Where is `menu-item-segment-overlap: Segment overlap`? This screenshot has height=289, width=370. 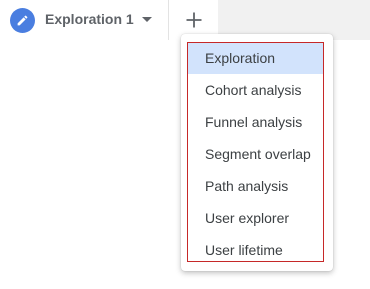 menu-item-segment-overlap: Segment overlap is located at coordinates (255, 154).